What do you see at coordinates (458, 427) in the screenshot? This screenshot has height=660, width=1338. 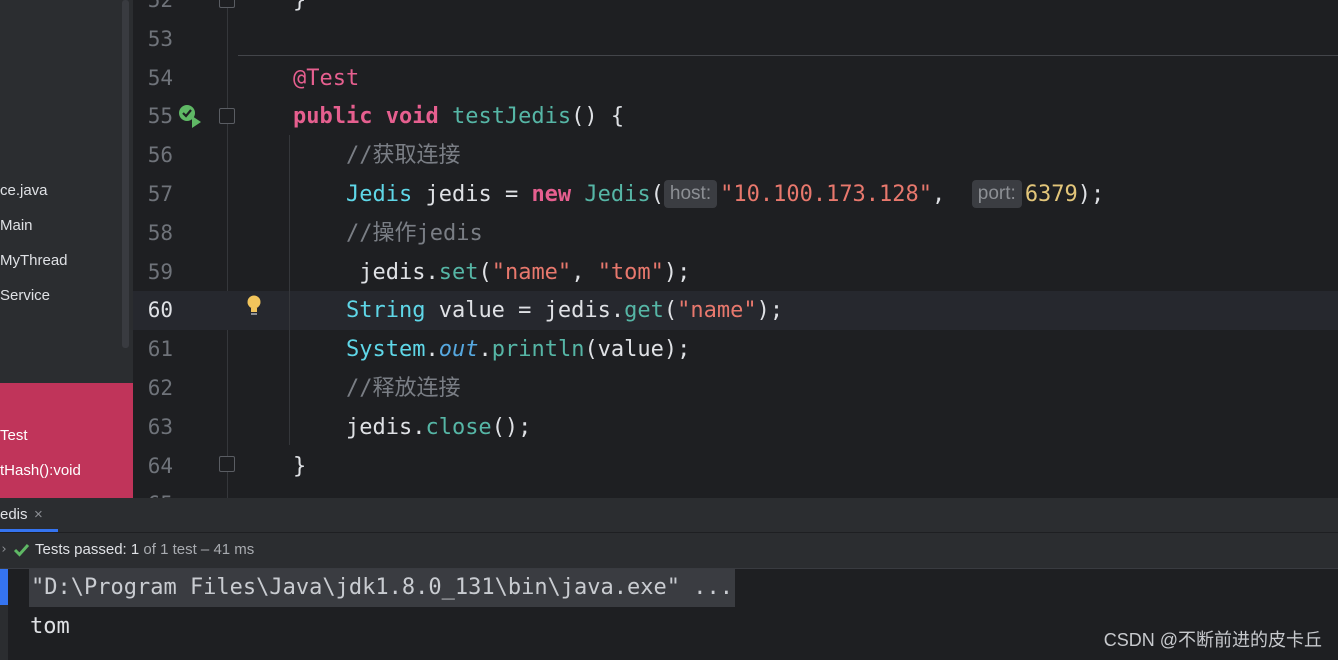 I see `code-token: close` at bounding box center [458, 427].